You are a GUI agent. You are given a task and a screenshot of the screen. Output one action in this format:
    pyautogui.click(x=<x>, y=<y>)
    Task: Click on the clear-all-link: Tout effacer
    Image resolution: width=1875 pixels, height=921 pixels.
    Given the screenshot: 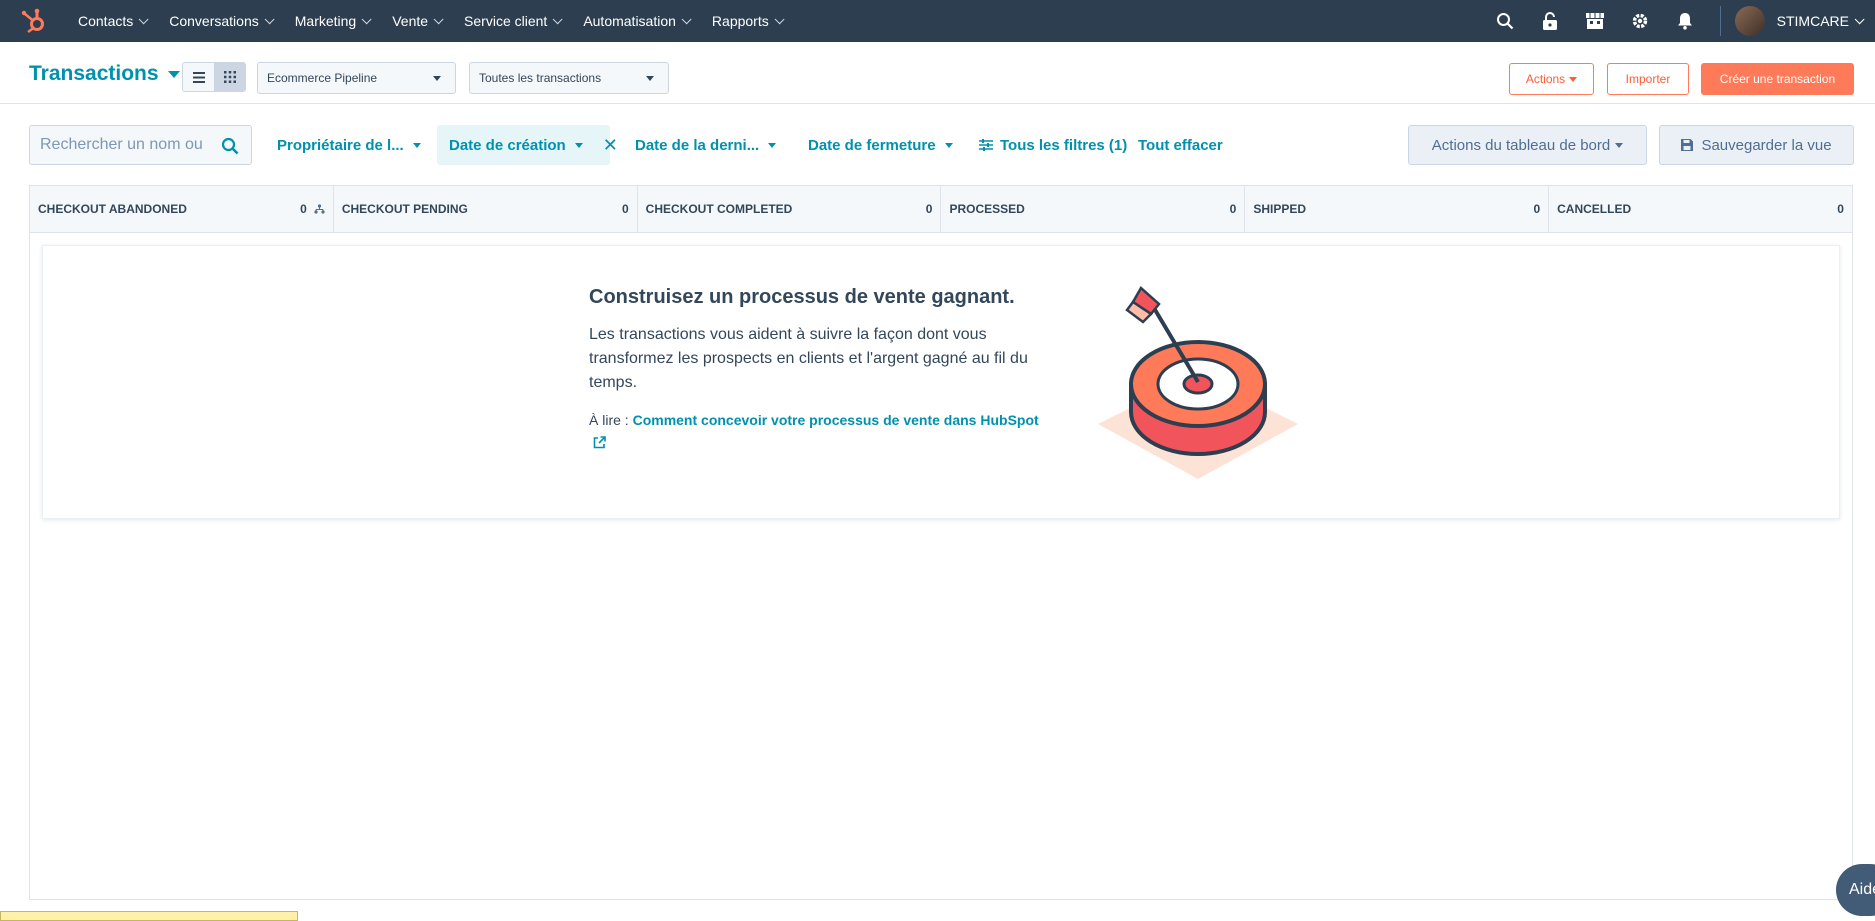 What is the action you would take?
    pyautogui.click(x=1180, y=145)
    